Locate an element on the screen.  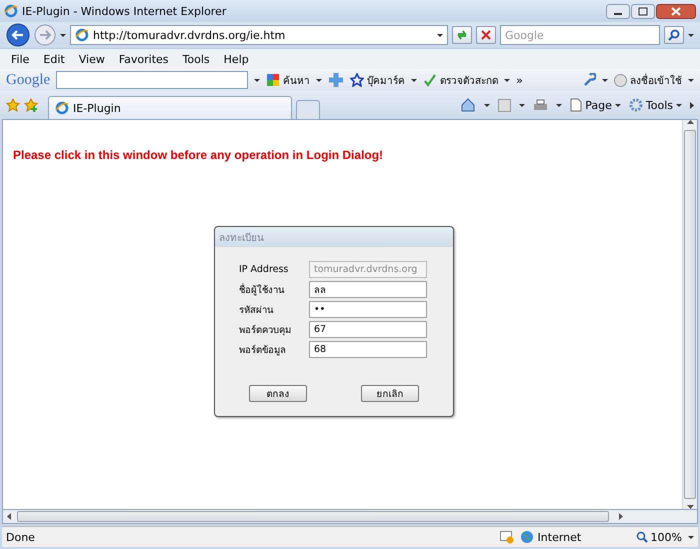
scroll-right-icon is located at coordinates (621, 516).